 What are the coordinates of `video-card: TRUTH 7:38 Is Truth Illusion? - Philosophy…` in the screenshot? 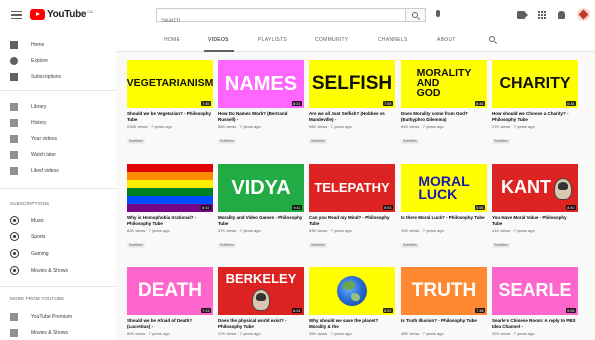 It's located at (444, 301).